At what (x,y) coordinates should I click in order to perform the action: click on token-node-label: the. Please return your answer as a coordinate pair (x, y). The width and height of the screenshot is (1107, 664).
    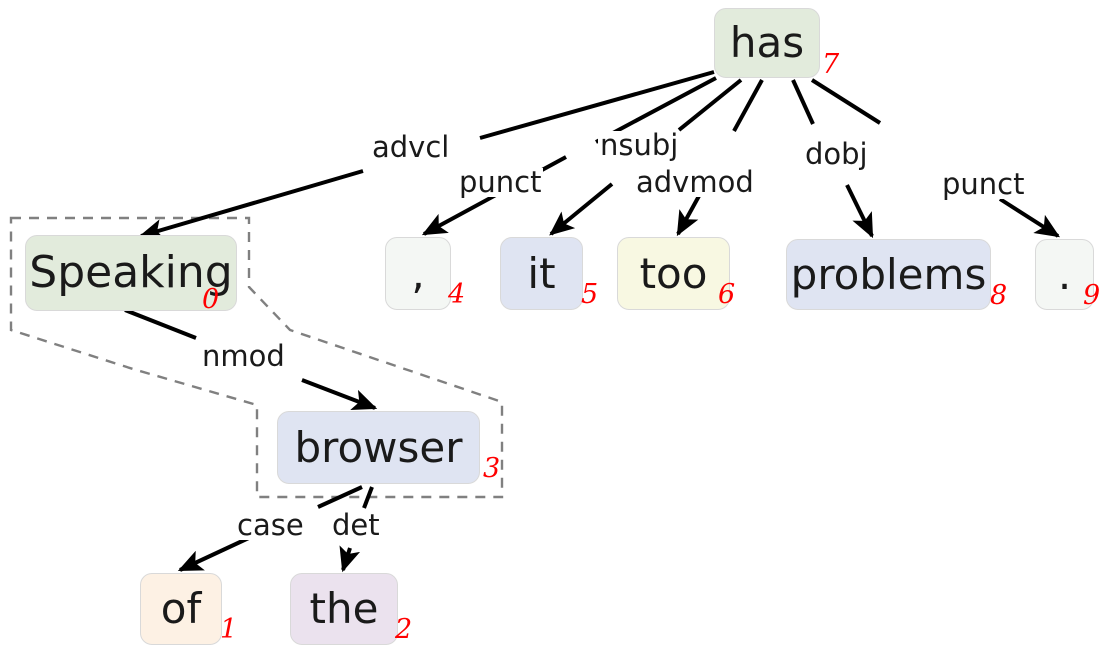
    Looking at the image, I should click on (344, 608).